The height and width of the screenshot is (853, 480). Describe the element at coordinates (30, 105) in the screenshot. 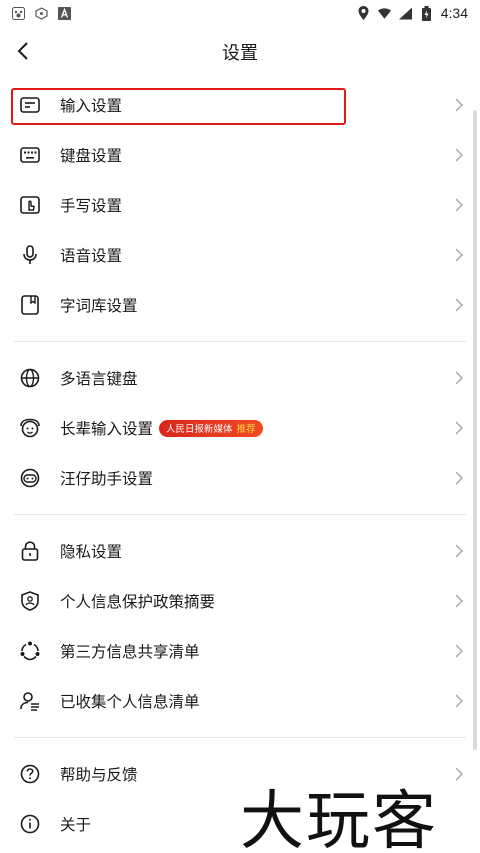

I see `input-box-icon` at that location.